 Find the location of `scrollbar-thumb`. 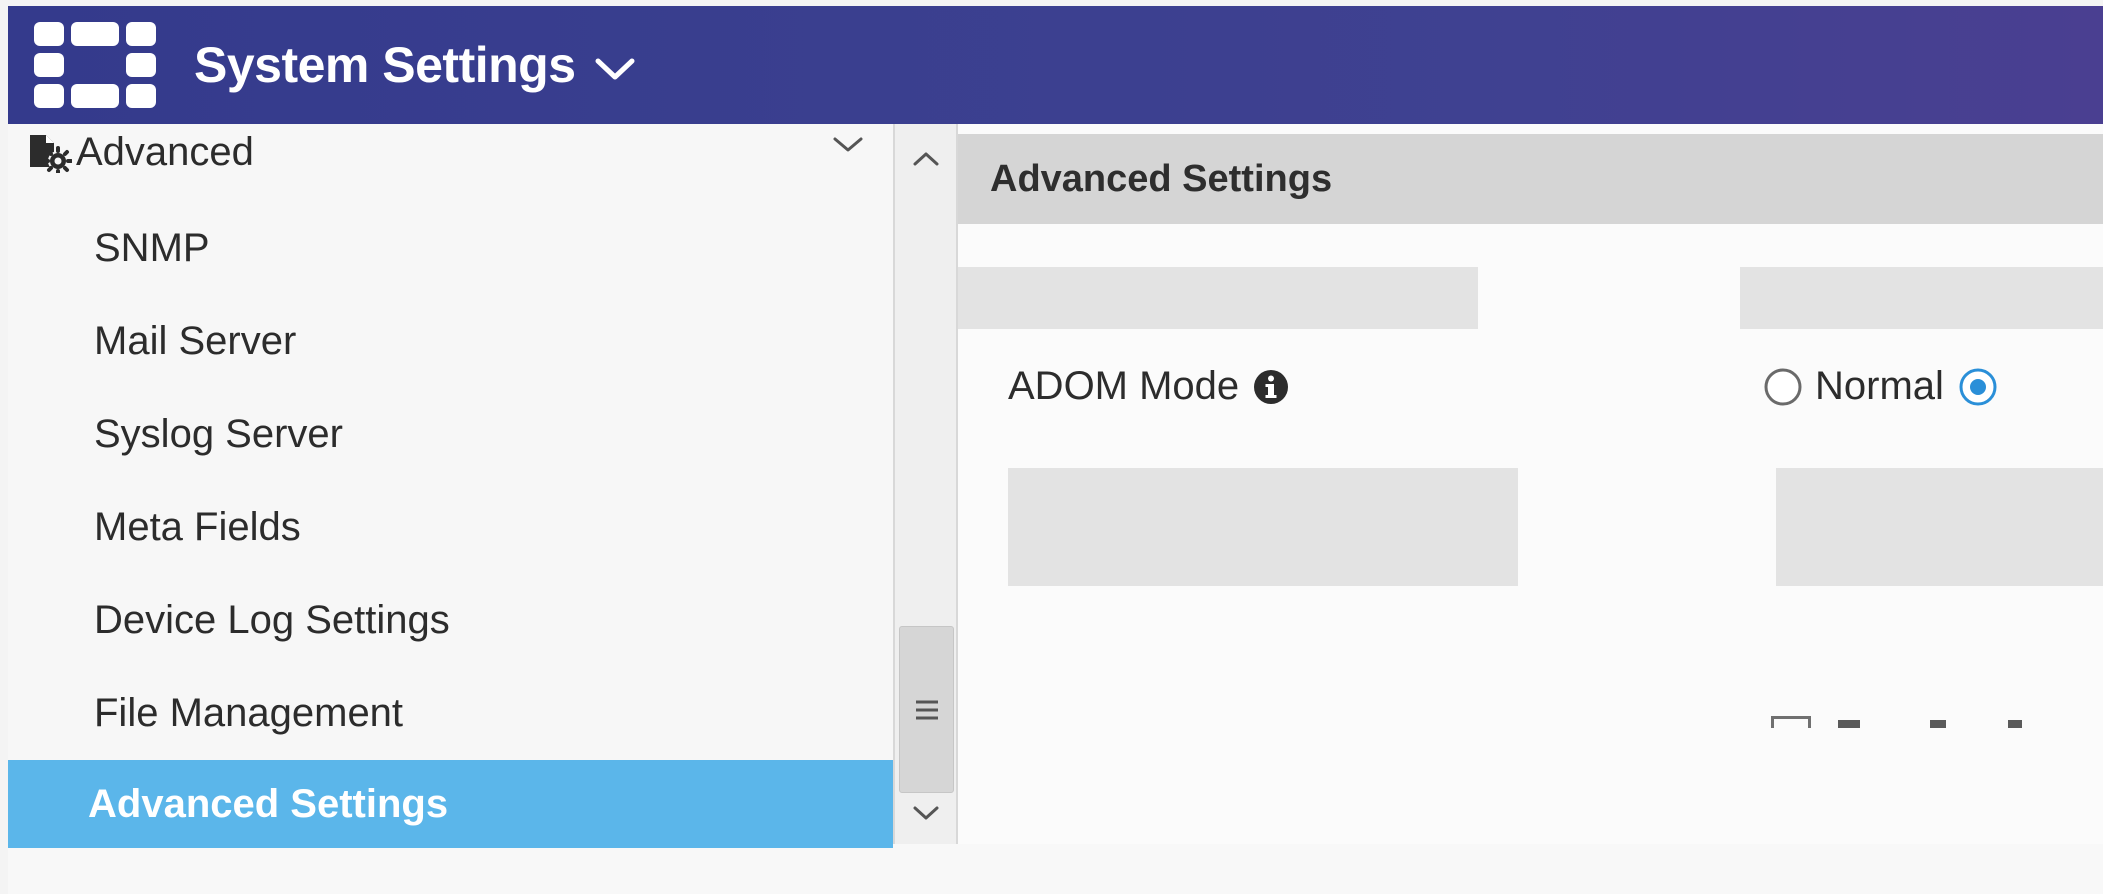

scrollbar-thumb is located at coordinates (926, 709).